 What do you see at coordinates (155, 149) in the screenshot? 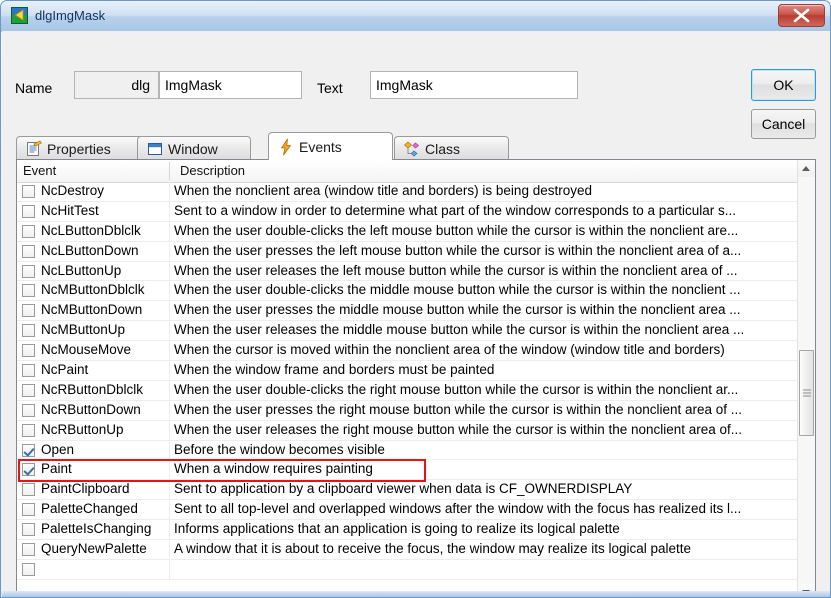
I see `window-icon` at bounding box center [155, 149].